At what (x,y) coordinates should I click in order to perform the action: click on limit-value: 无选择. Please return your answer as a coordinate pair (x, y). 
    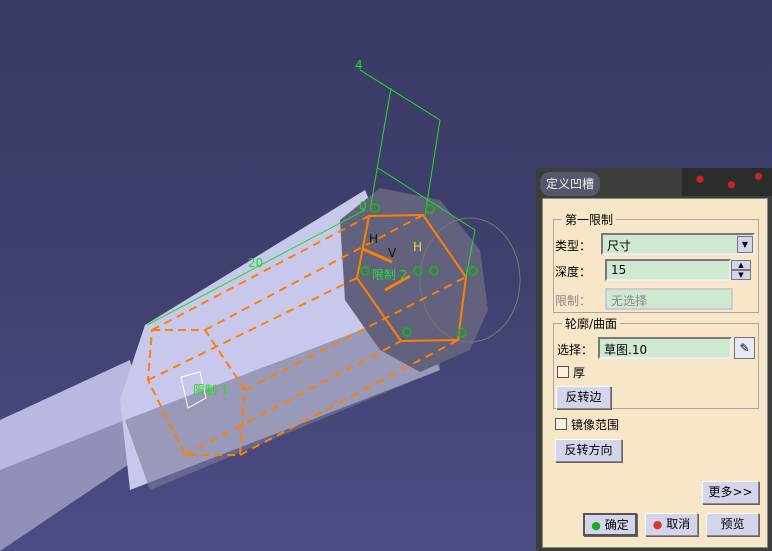
    Looking at the image, I should click on (629, 301).